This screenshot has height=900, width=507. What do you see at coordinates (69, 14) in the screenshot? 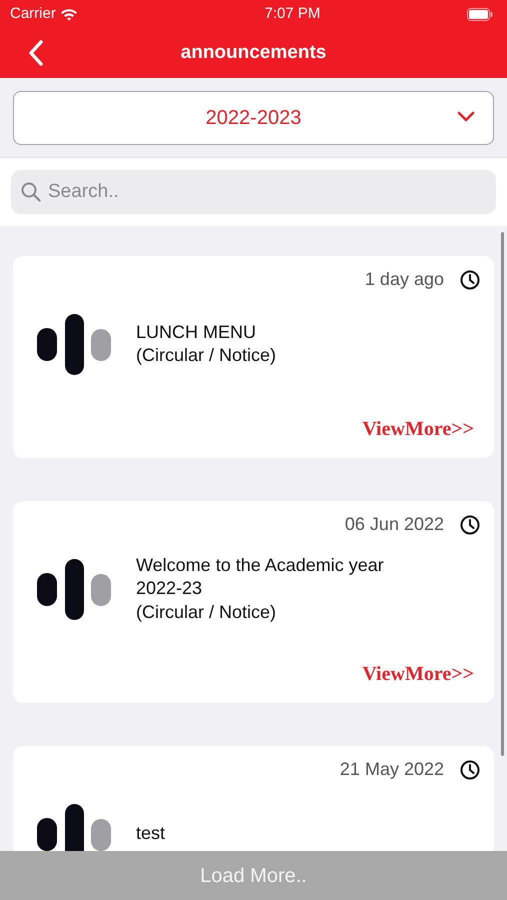
I see `wifi-icon` at bounding box center [69, 14].